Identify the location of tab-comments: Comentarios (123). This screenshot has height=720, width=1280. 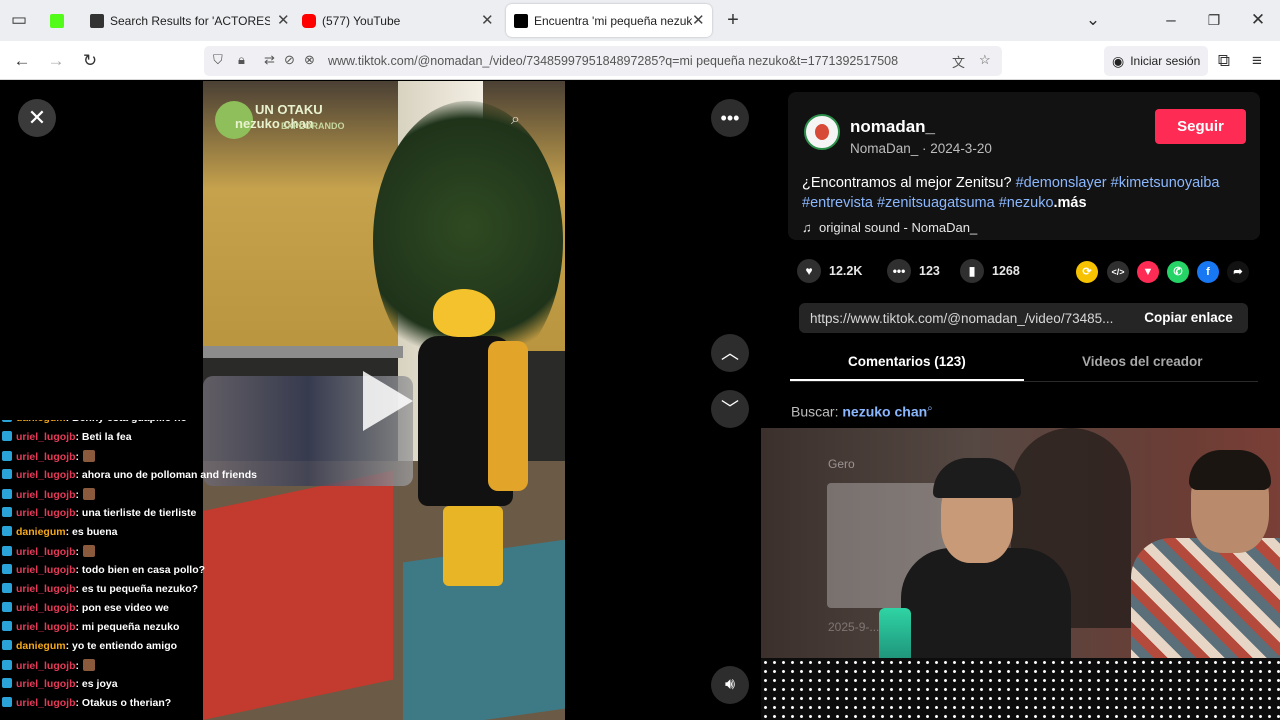
(907, 361).